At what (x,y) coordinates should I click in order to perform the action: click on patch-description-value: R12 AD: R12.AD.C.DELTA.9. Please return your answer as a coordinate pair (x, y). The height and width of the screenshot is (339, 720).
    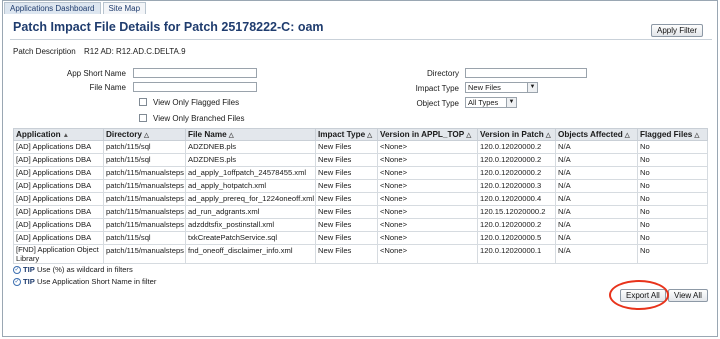
    Looking at the image, I should click on (135, 51).